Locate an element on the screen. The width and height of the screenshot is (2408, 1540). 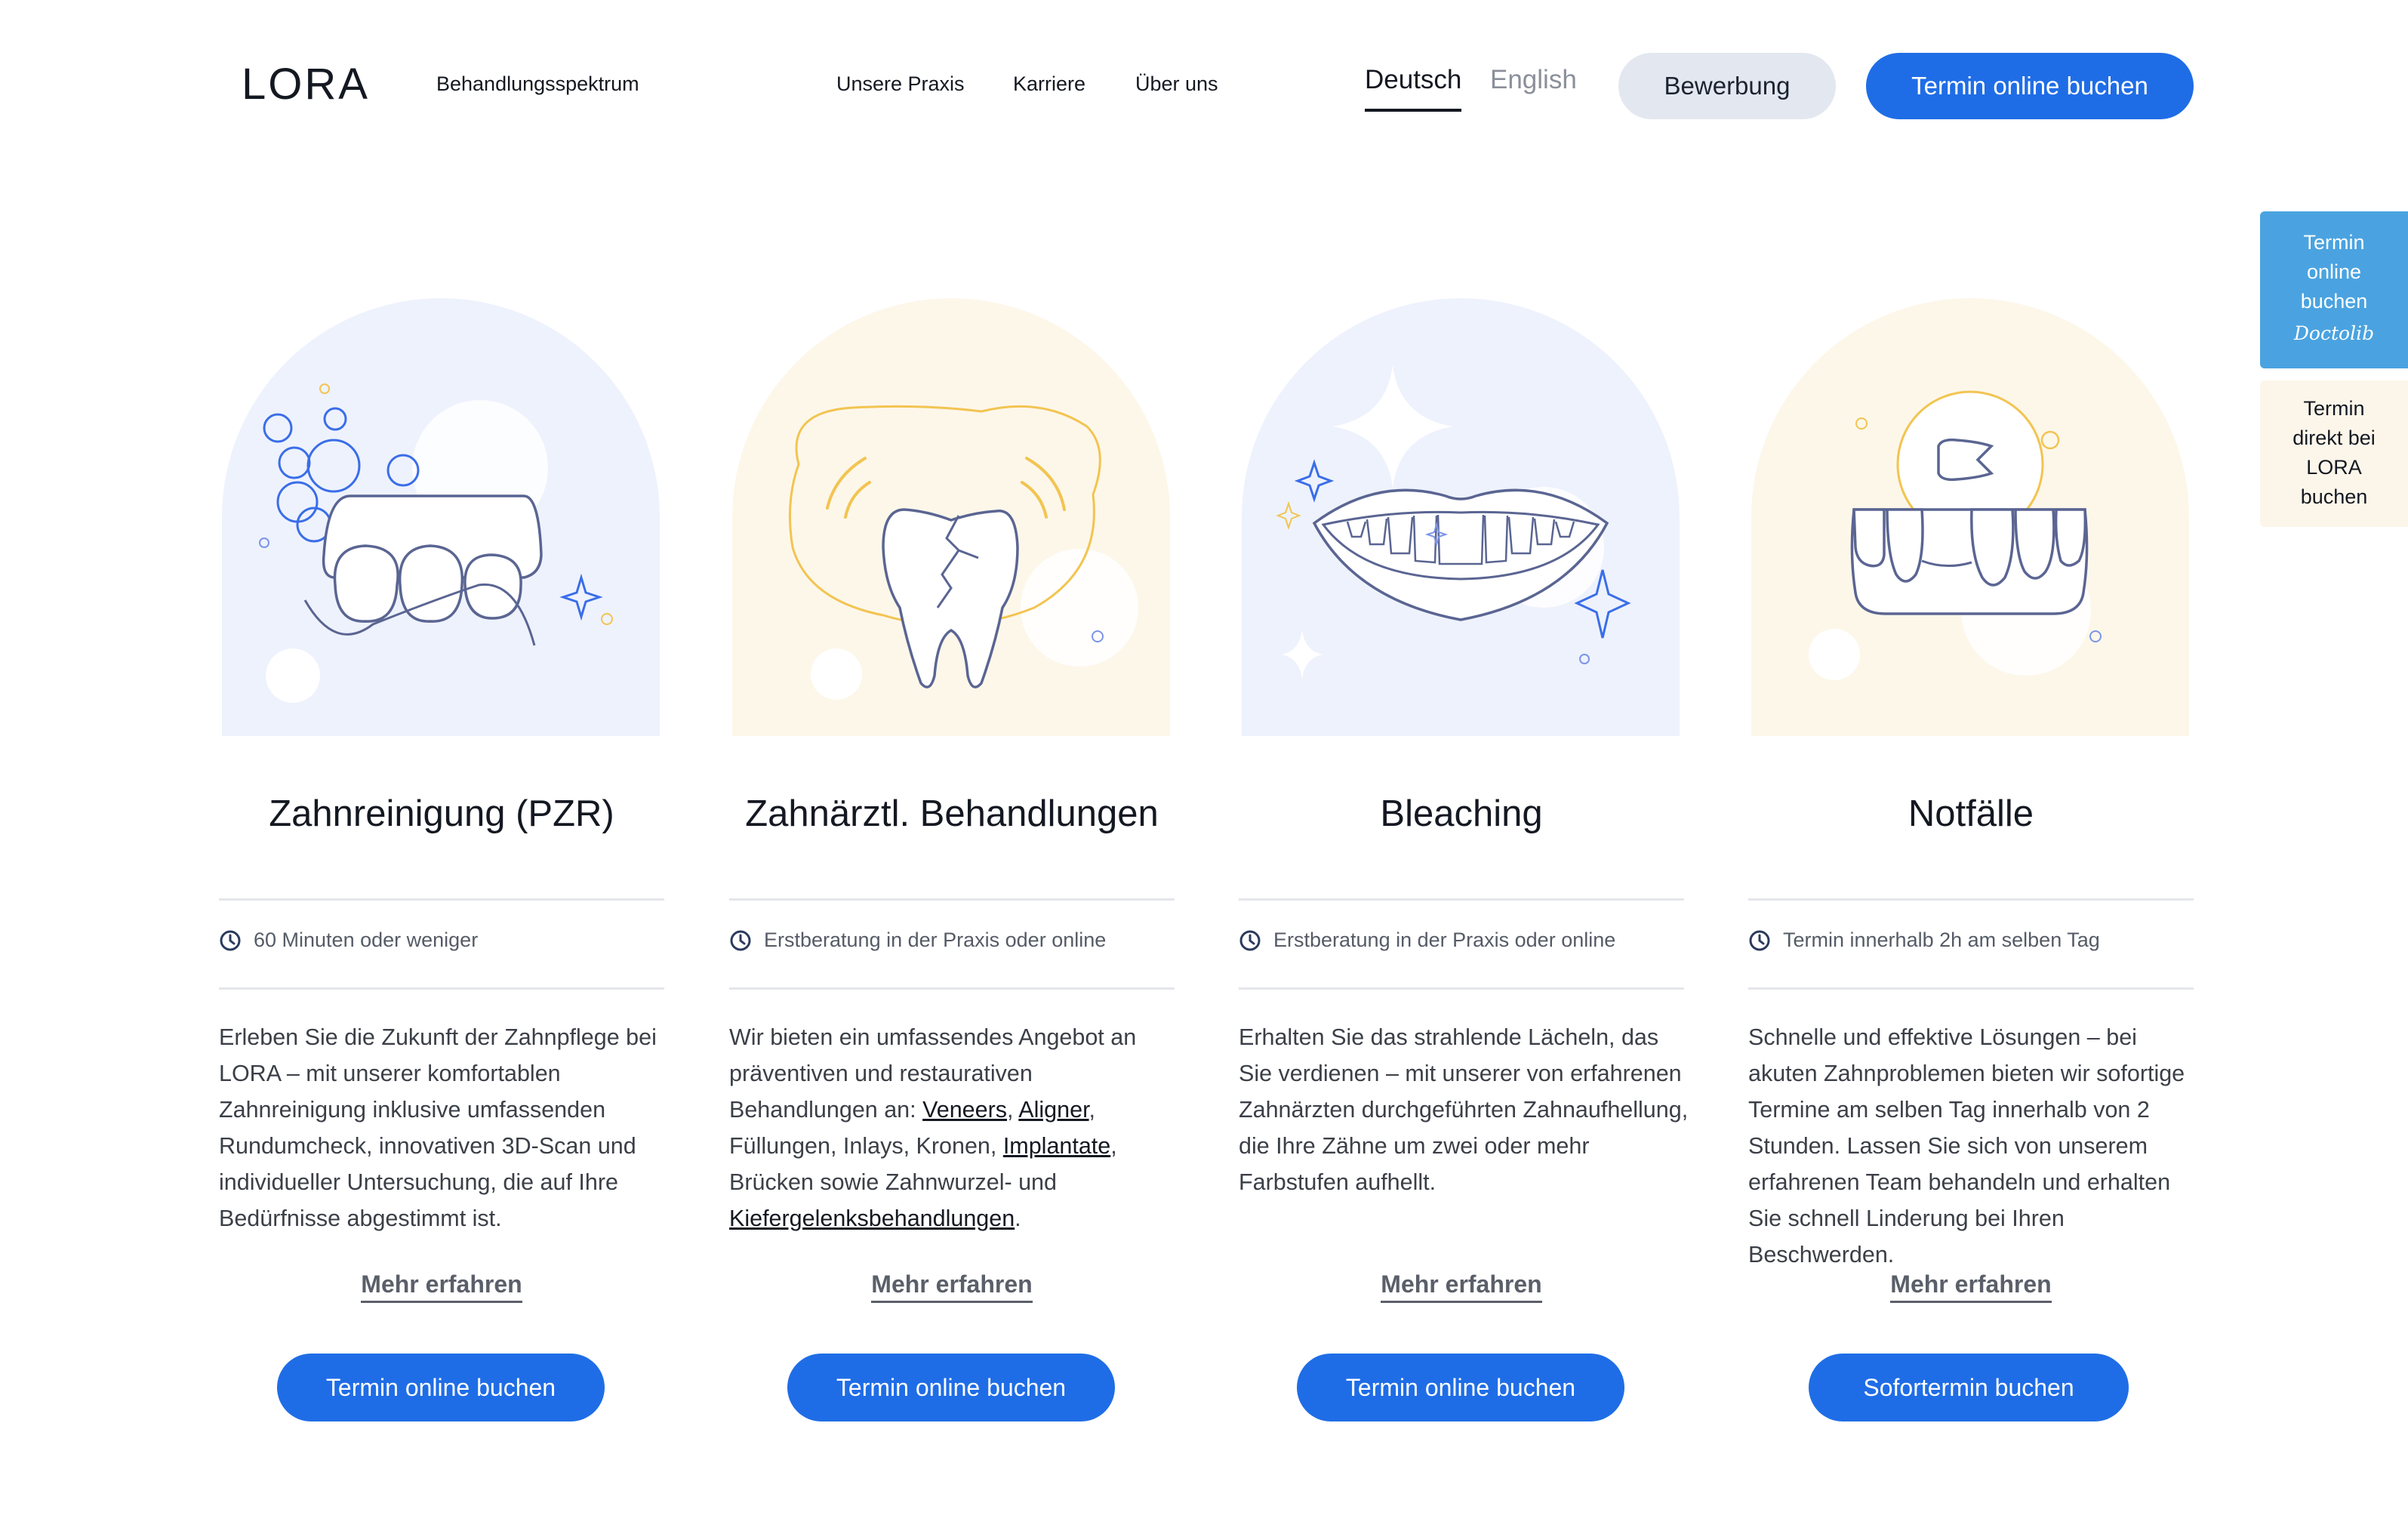
card-meta: Termin innerhalb 2h am selben Tag is located at coordinates (1924, 940).